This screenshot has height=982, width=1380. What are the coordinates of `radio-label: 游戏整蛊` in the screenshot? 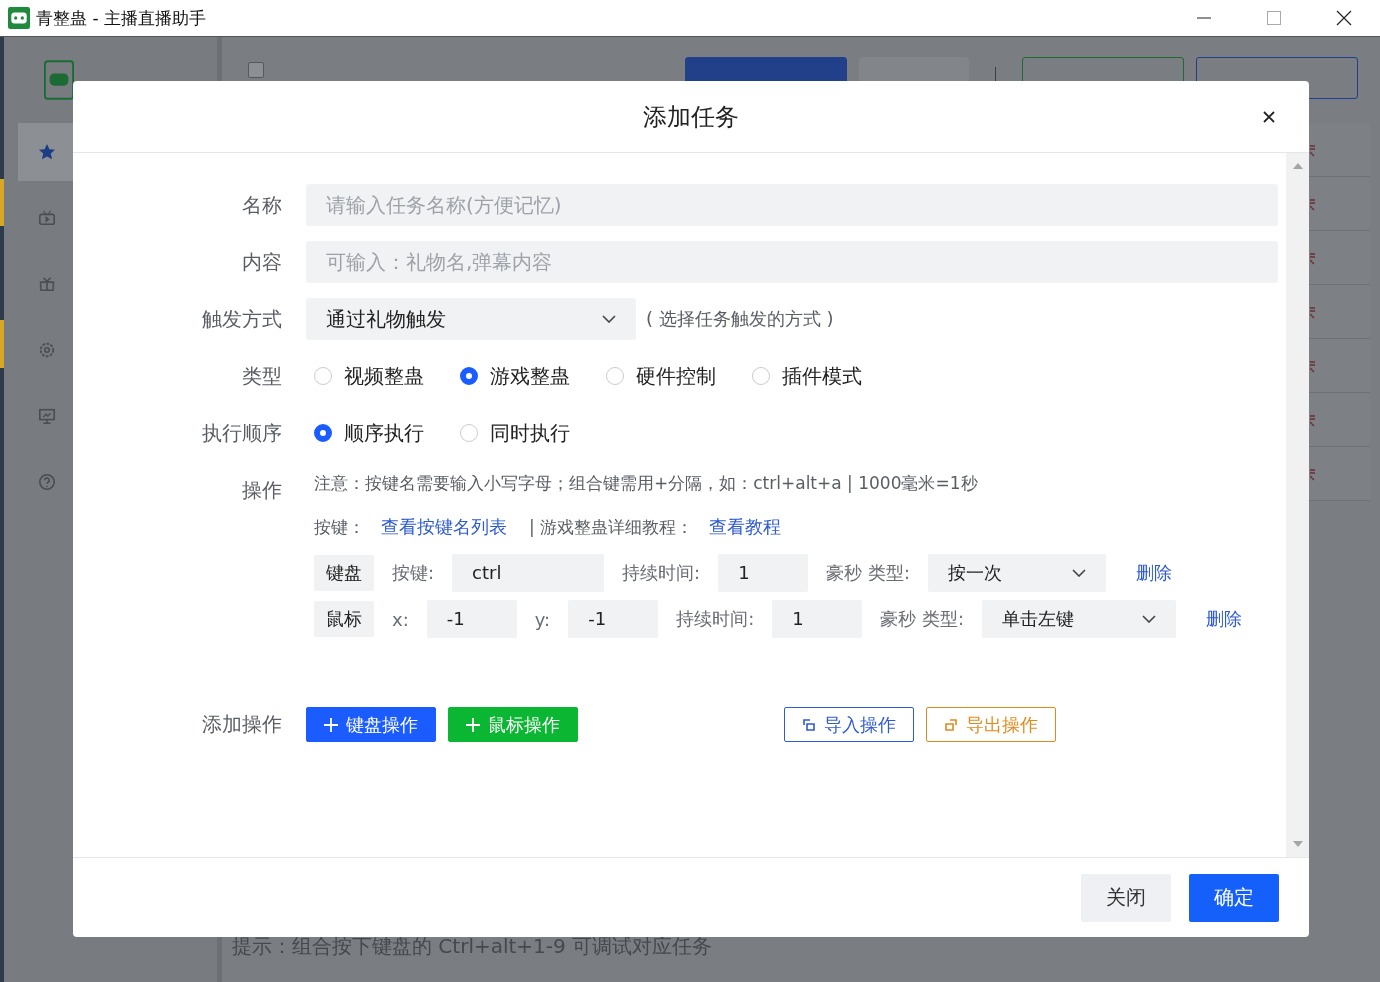 It's located at (530, 376).